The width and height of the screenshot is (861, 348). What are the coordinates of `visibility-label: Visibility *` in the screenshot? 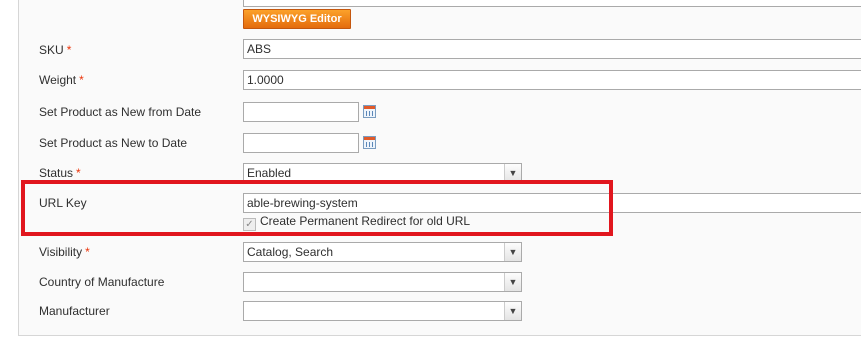 It's located at (64, 252).